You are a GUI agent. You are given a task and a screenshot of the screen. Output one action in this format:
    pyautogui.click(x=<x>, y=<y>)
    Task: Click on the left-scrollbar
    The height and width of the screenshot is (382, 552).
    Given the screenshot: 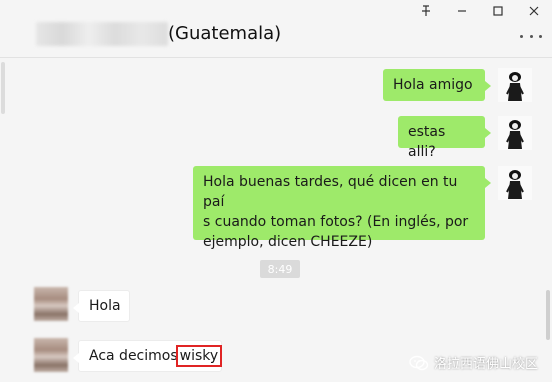 What is the action you would take?
    pyautogui.click(x=3, y=88)
    